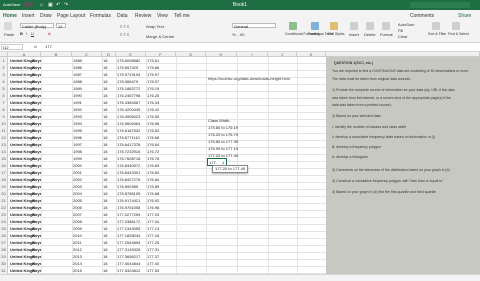 This screenshot has width=480, height=281. I want to click on row-header: 11, so click(4, 130).